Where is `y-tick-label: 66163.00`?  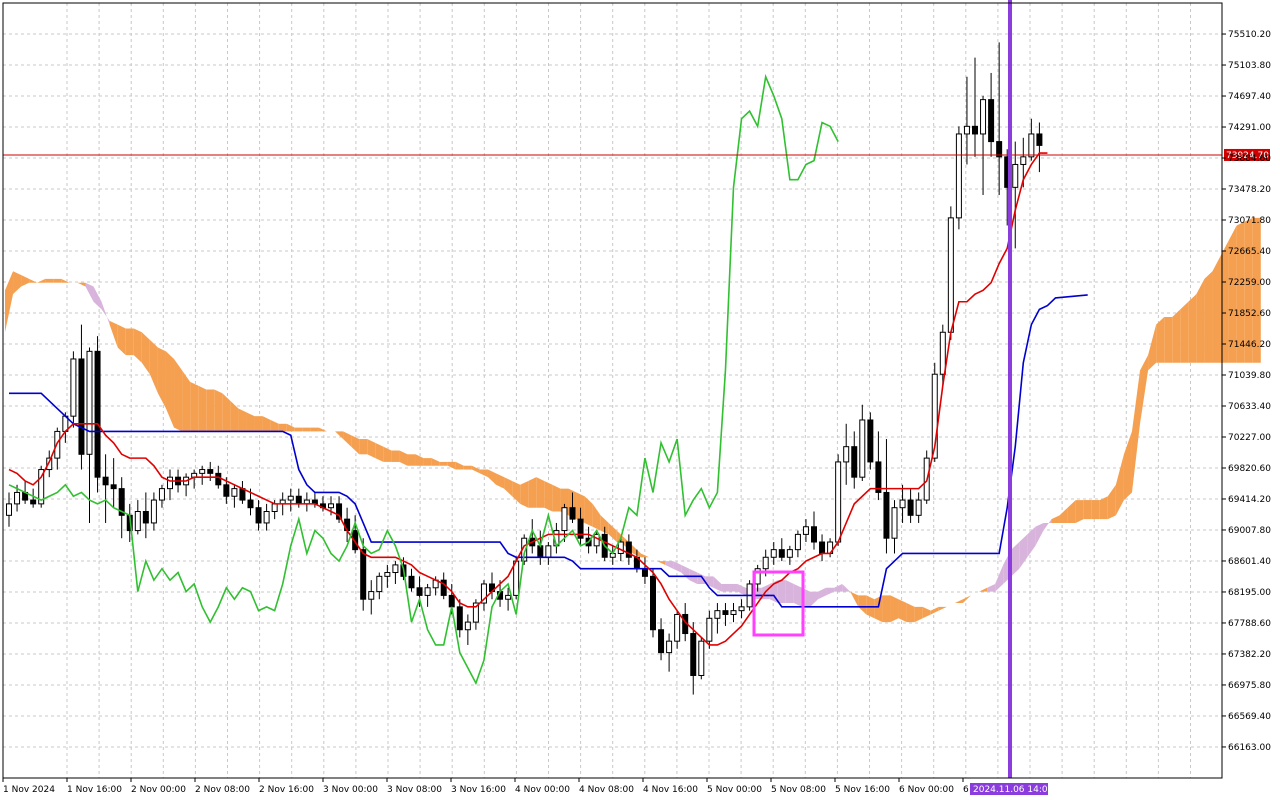 y-tick-label: 66163.00 is located at coordinates (1249, 748).